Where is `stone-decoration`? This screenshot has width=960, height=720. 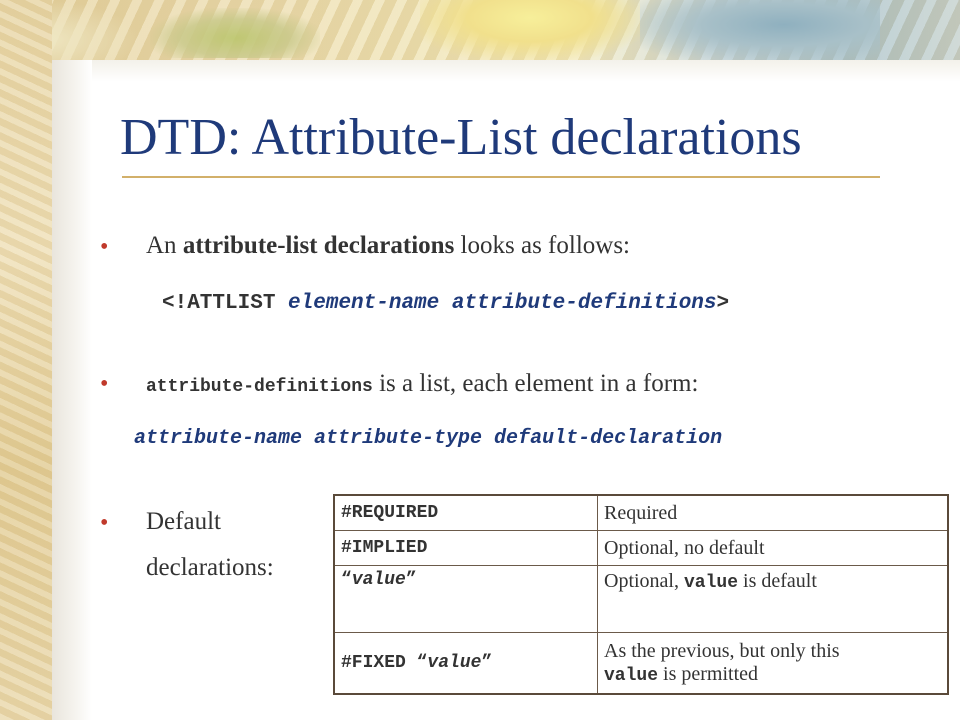 stone-decoration is located at coordinates (760, 31).